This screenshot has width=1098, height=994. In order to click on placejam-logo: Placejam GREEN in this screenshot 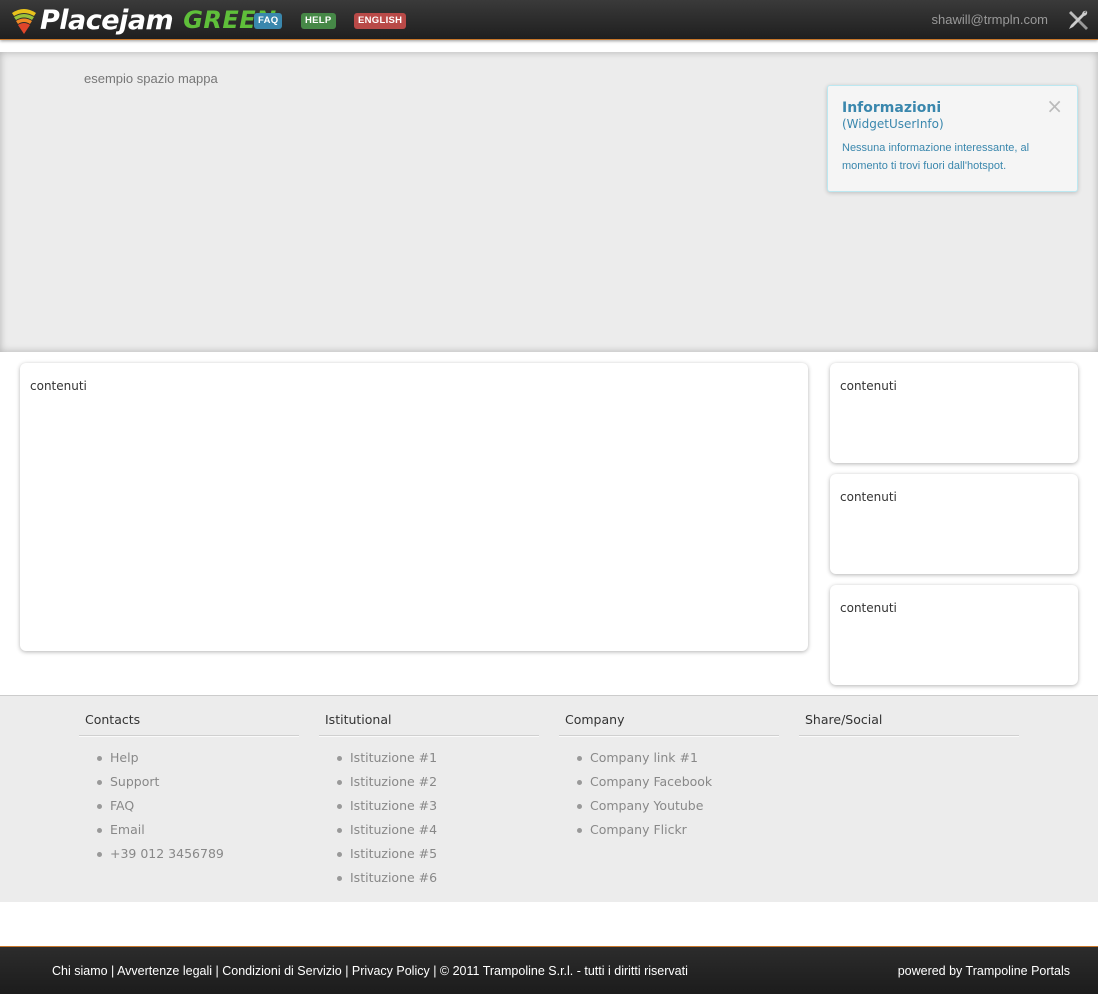, I will do `click(143, 20)`.